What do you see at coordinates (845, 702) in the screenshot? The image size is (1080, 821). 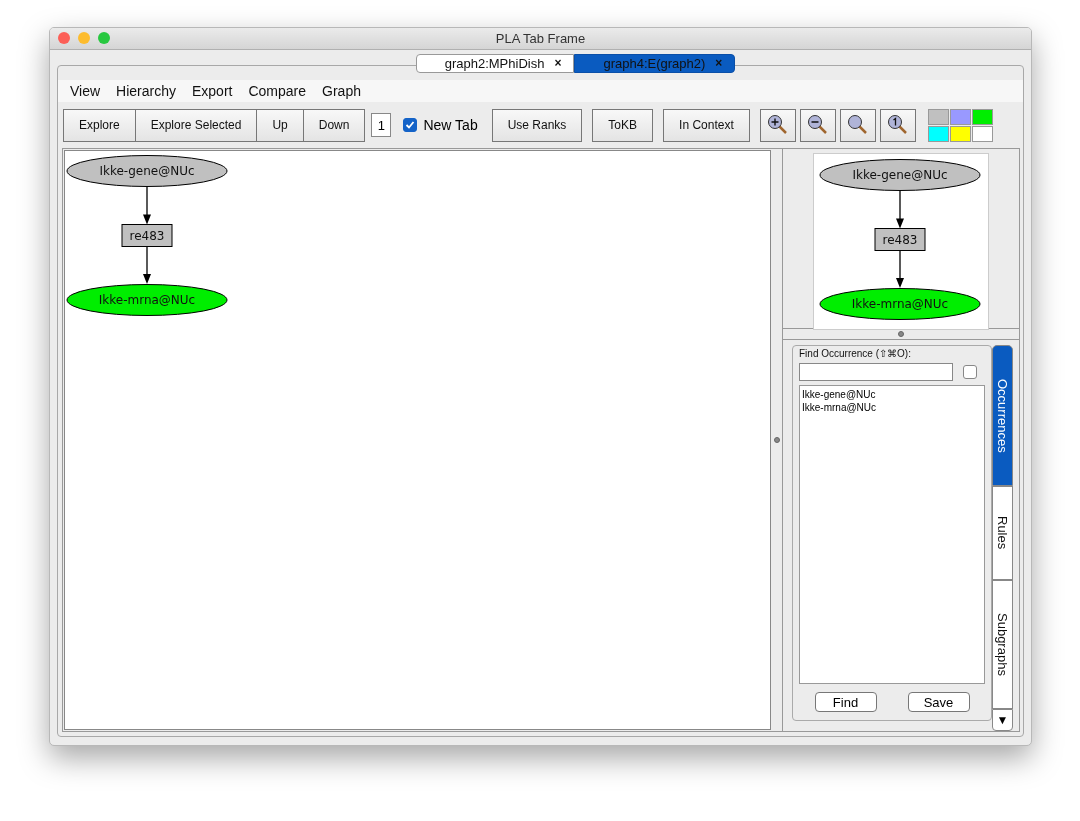 I see `panel-button: Find` at bounding box center [845, 702].